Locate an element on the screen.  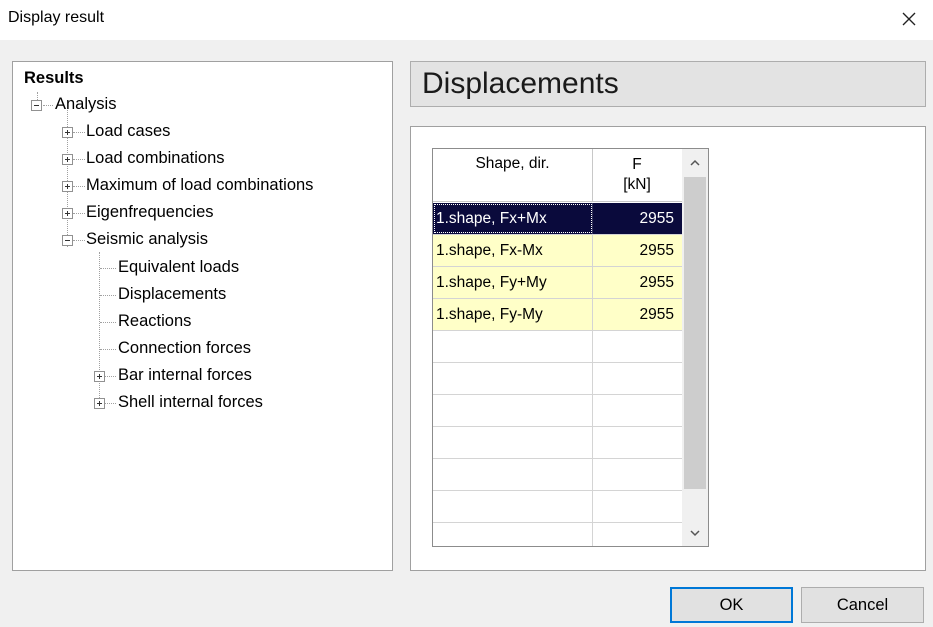
scroll-down-button is located at coordinates (695, 533).